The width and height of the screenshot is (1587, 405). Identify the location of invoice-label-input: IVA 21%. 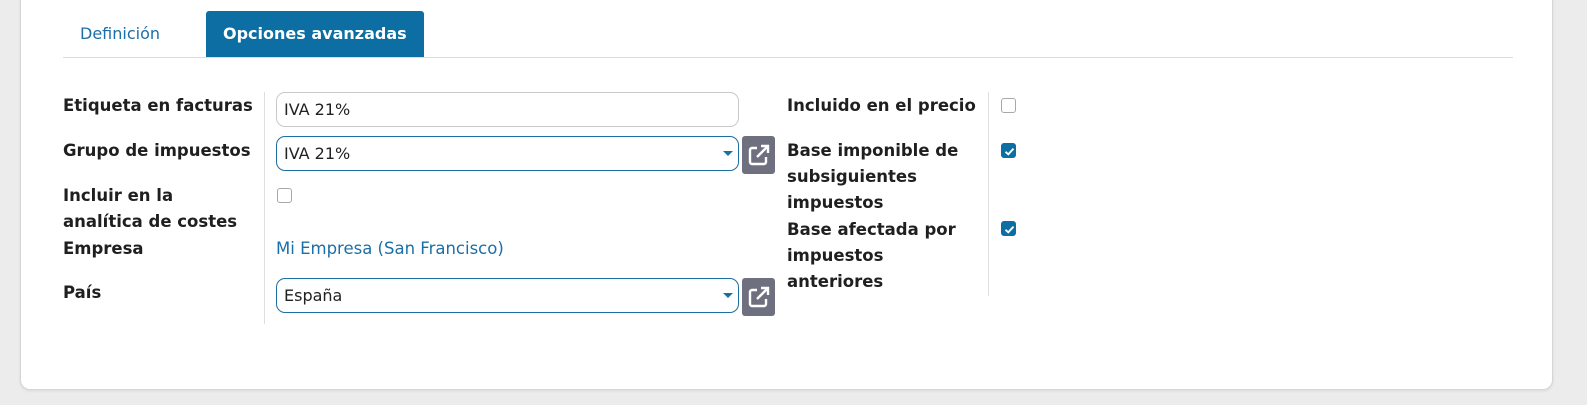
(507, 109).